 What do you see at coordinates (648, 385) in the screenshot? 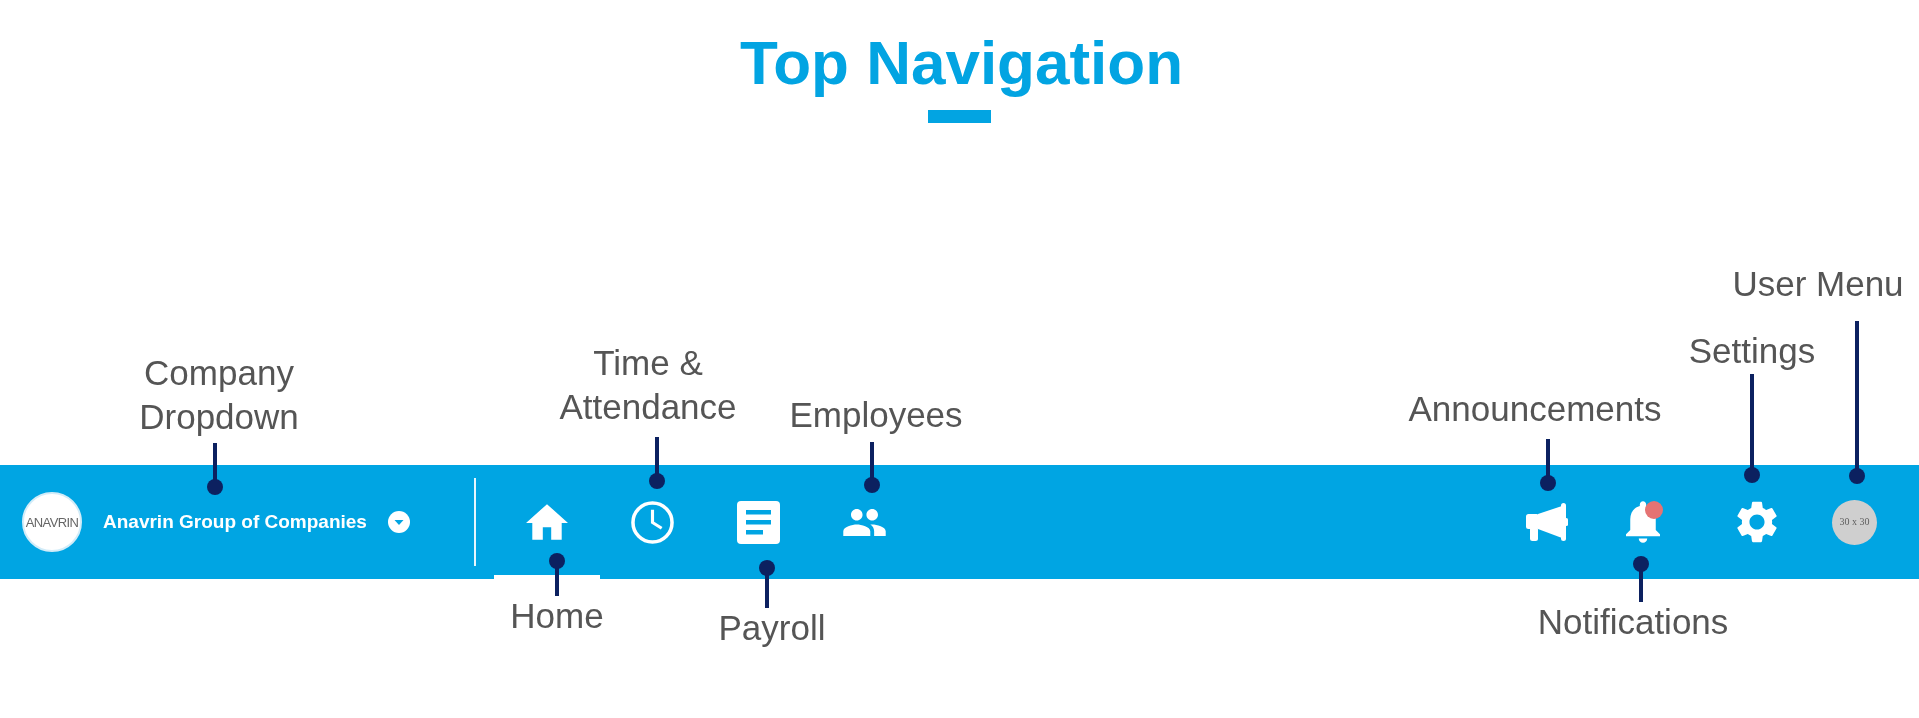
I see `callout-label: Time & Attendance` at bounding box center [648, 385].